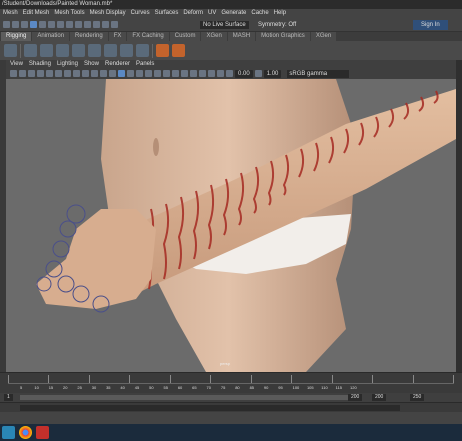  Describe the element at coordinates (87, 24) in the screenshot. I see `snap-plane-icon` at that location.